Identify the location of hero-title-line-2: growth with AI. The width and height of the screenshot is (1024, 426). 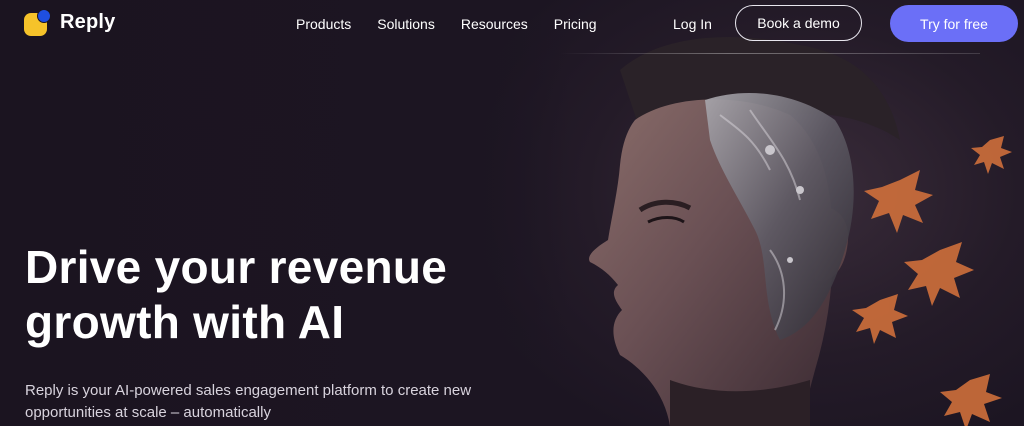
(185, 322).